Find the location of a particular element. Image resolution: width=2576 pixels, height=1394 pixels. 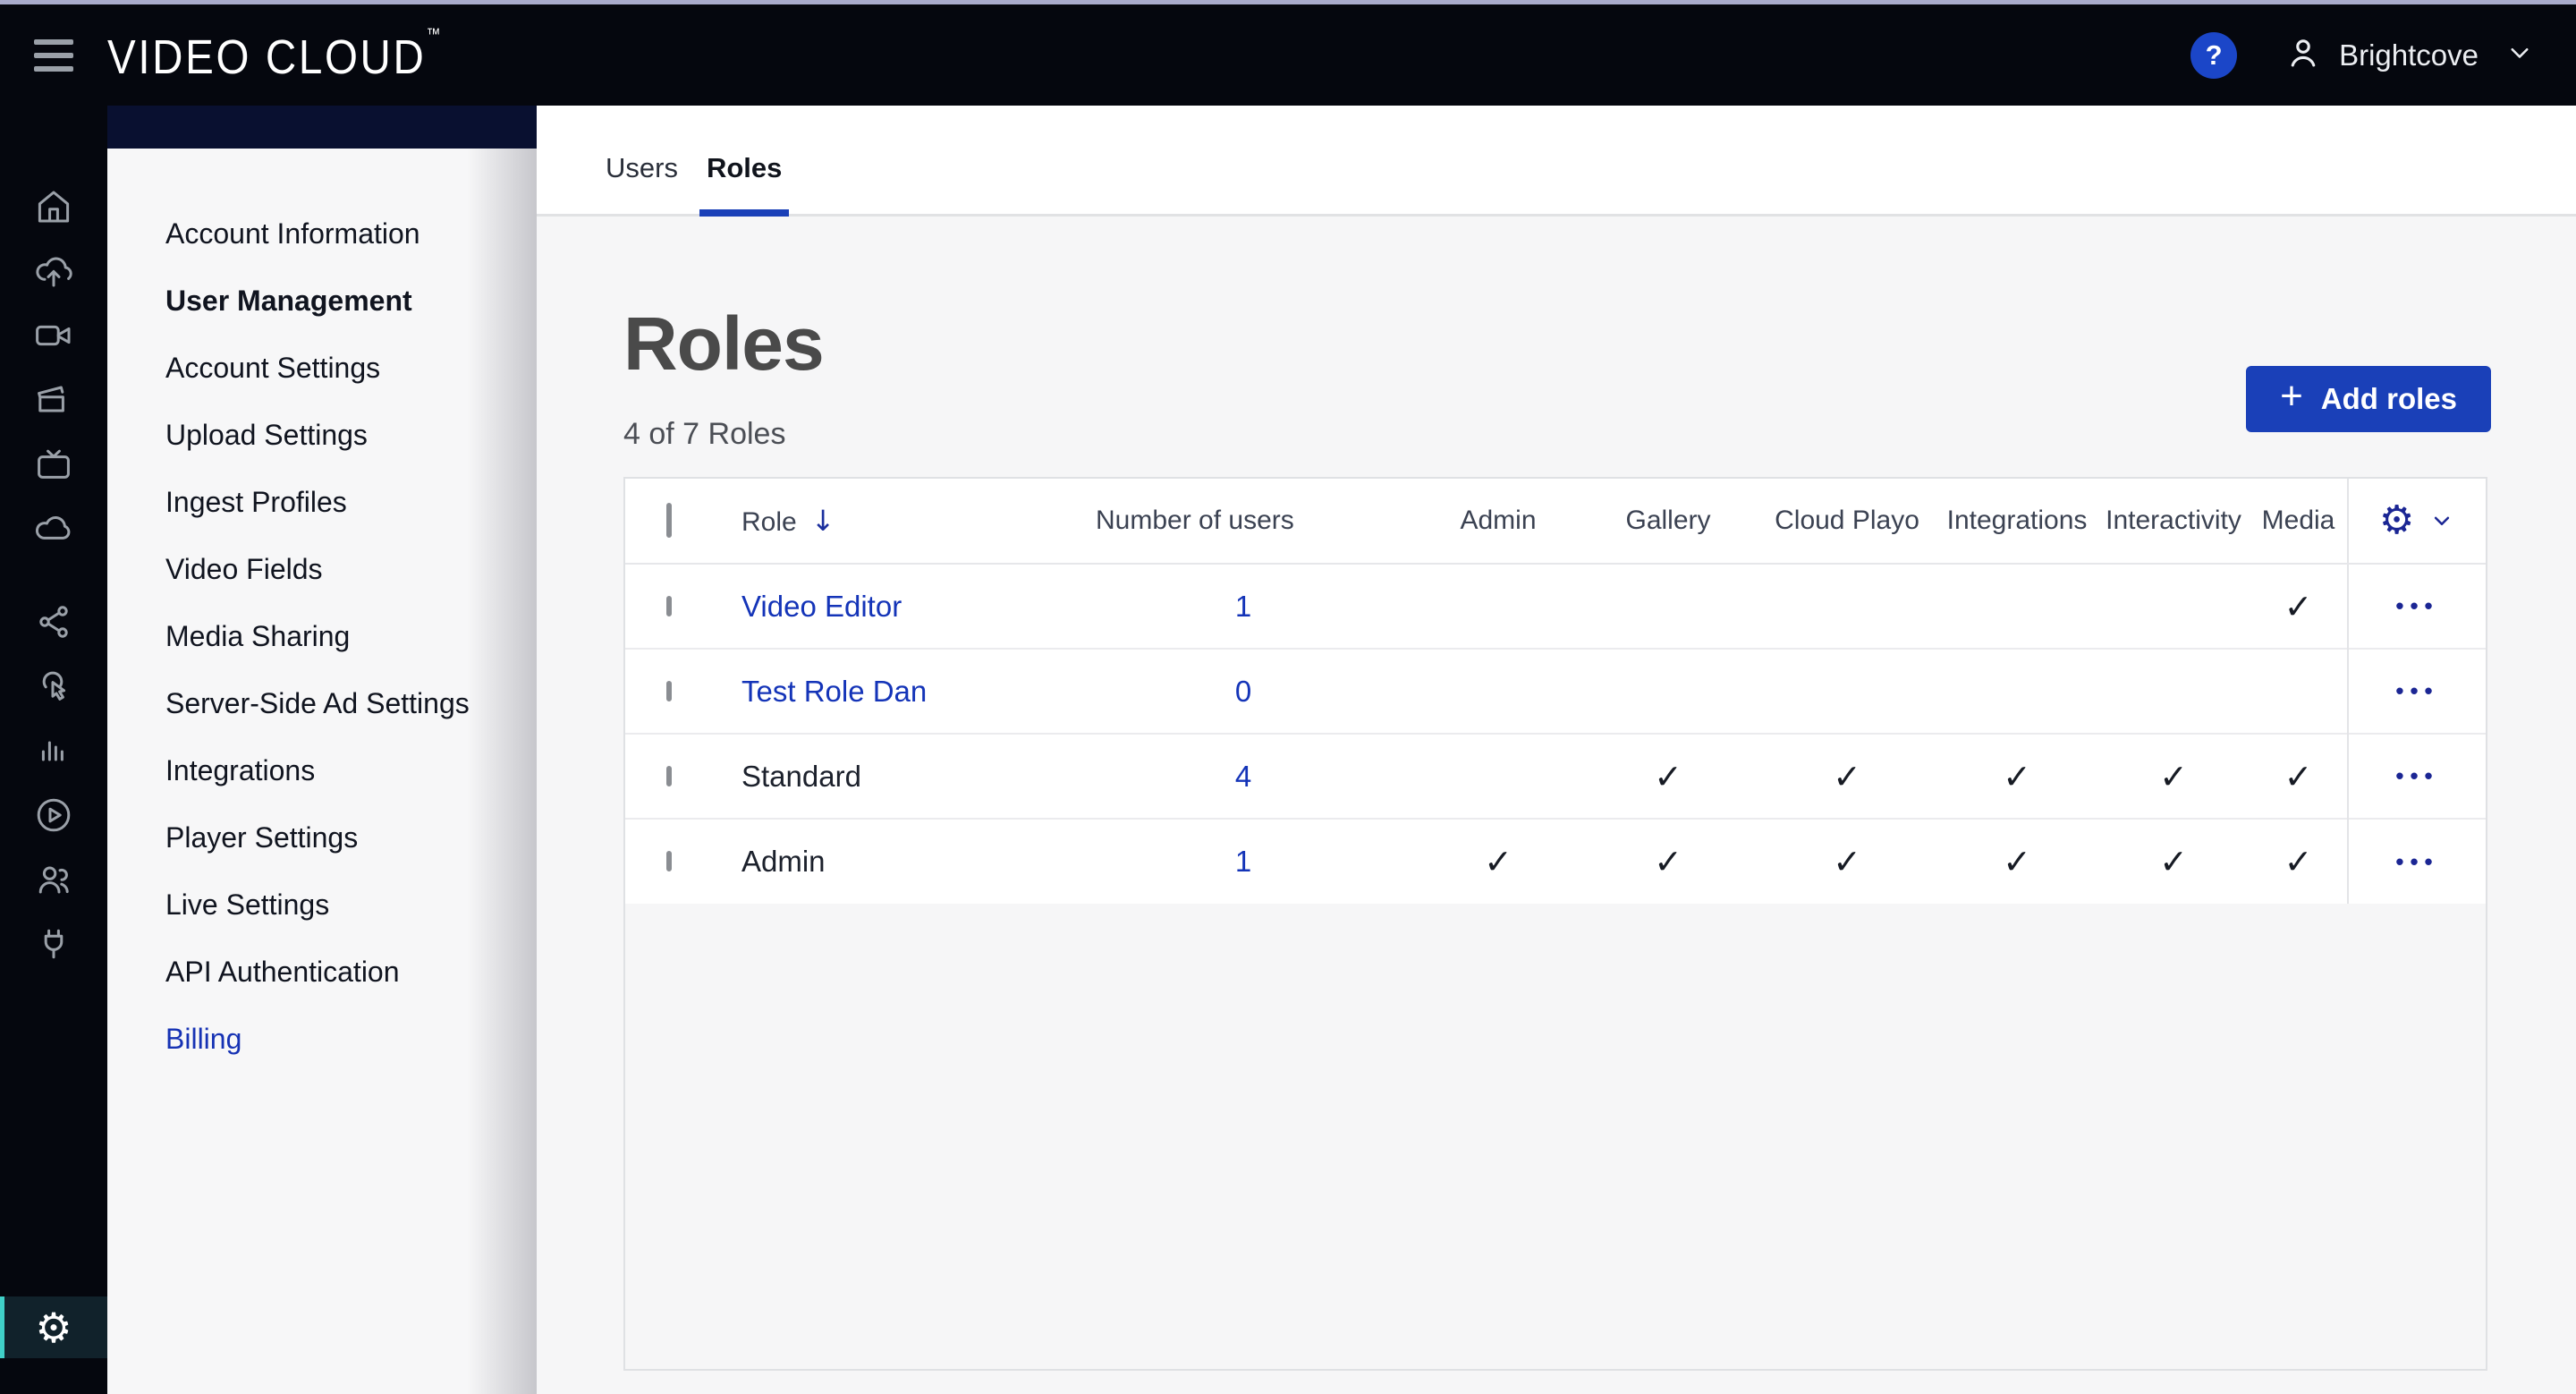

trademark-symbol: ™ is located at coordinates (433, 34).